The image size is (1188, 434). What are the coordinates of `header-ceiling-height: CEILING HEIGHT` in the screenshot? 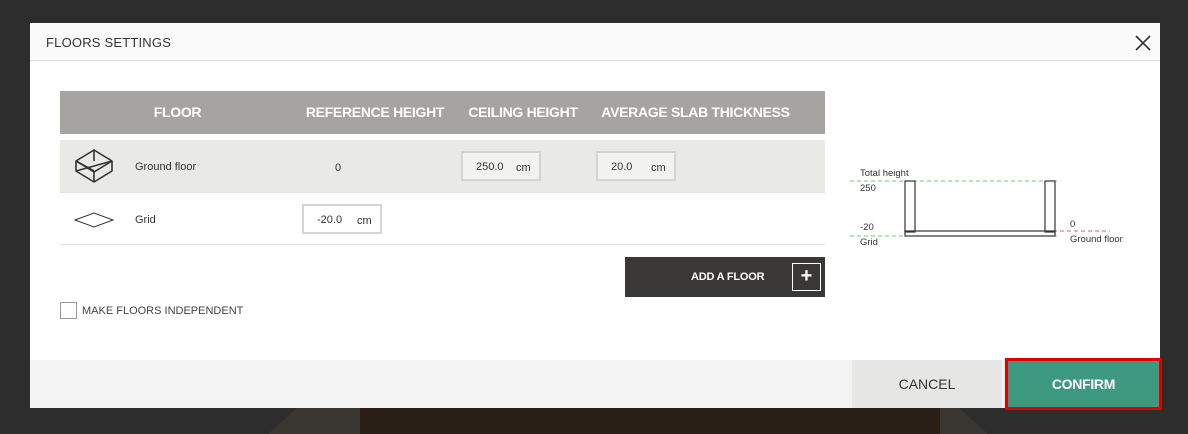 It's located at (523, 112).